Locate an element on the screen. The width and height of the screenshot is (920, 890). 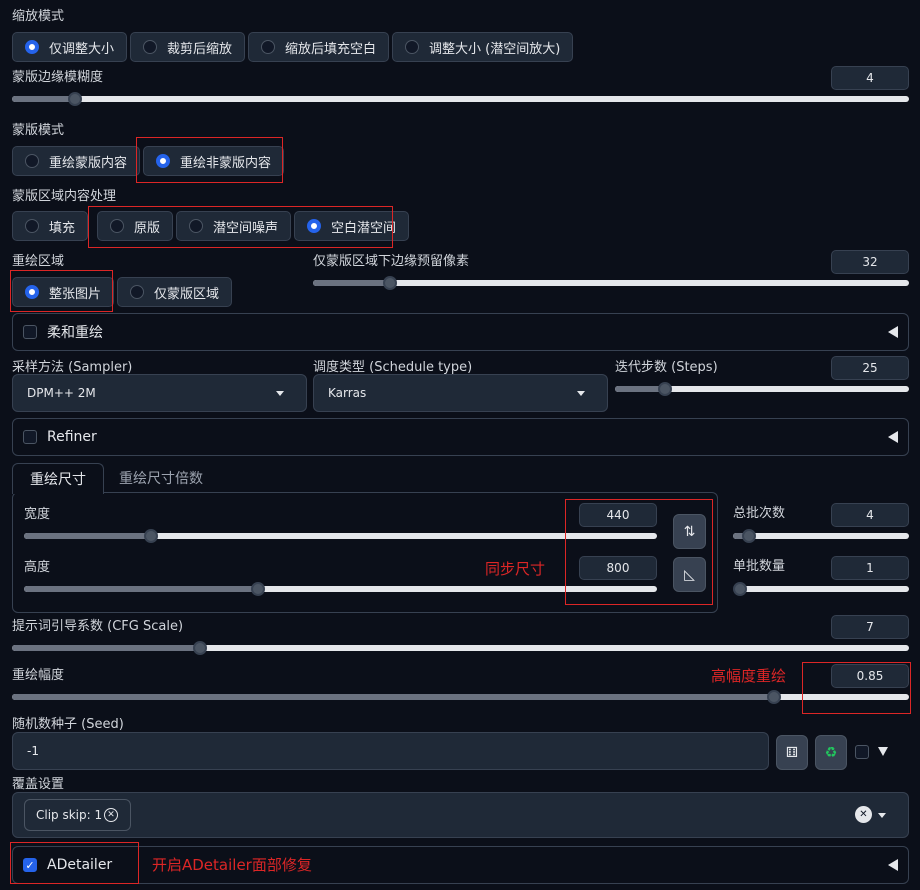
mask-blur-label: 蒙版边缘模糊度 is located at coordinates (58, 77).